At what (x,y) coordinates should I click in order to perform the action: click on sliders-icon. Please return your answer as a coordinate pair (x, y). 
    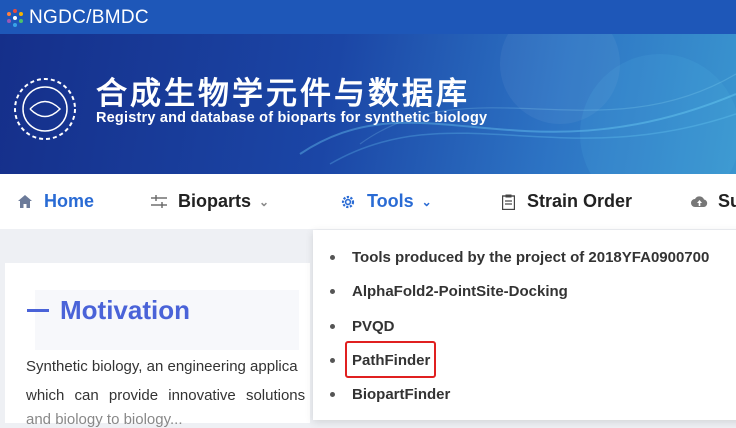
    Looking at the image, I should click on (159, 202).